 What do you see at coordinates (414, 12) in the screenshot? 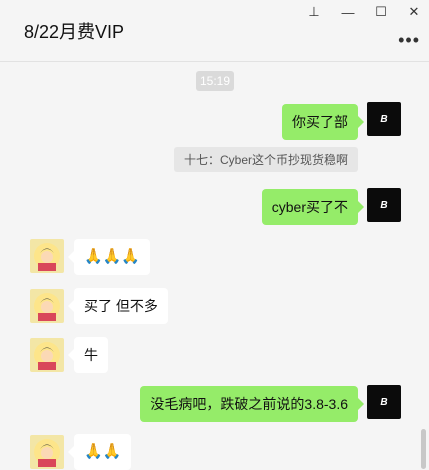
I see `close-icon: ✕` at bounding box center [414, 12].